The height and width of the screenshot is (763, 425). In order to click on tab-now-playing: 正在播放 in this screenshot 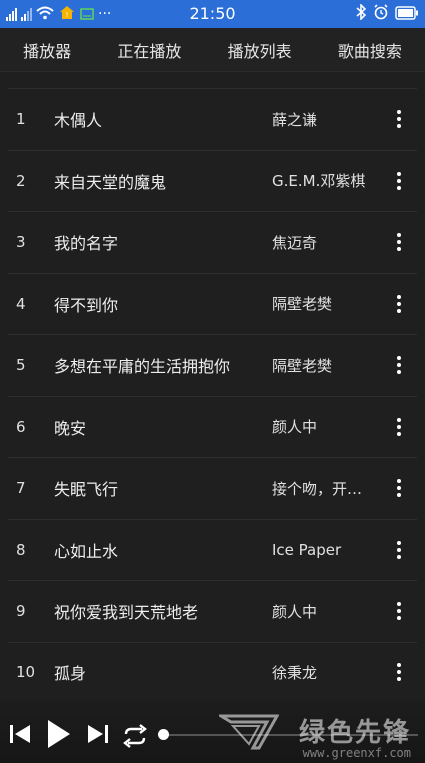, I will do `click(149, 50)`.